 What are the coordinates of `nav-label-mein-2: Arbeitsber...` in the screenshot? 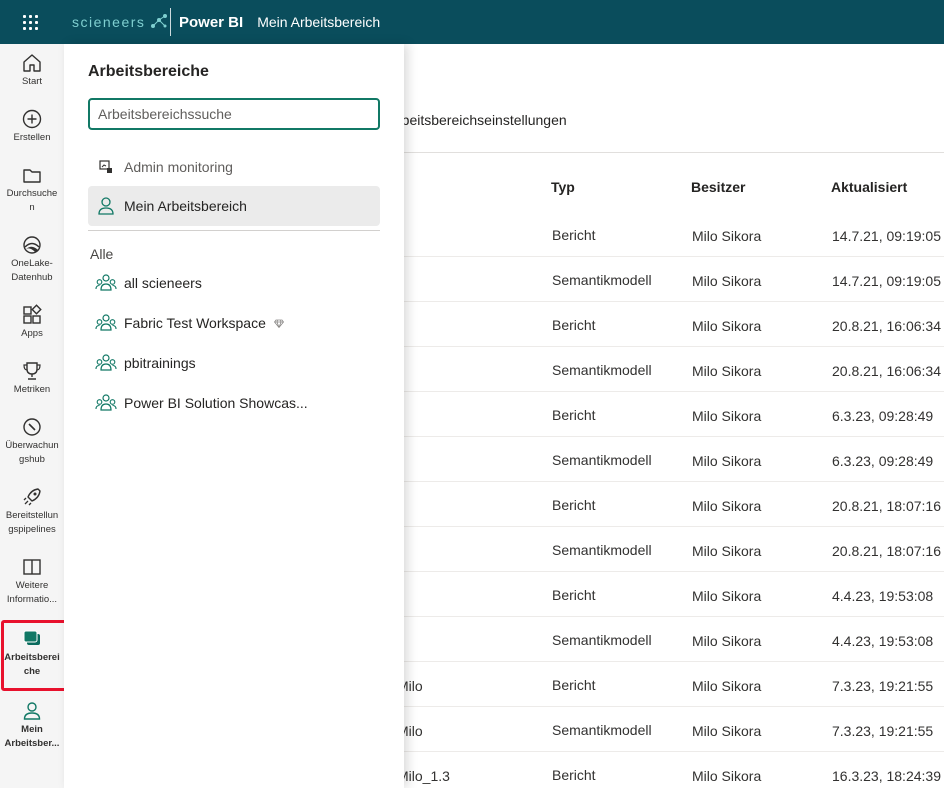 It's located at (32, 743).